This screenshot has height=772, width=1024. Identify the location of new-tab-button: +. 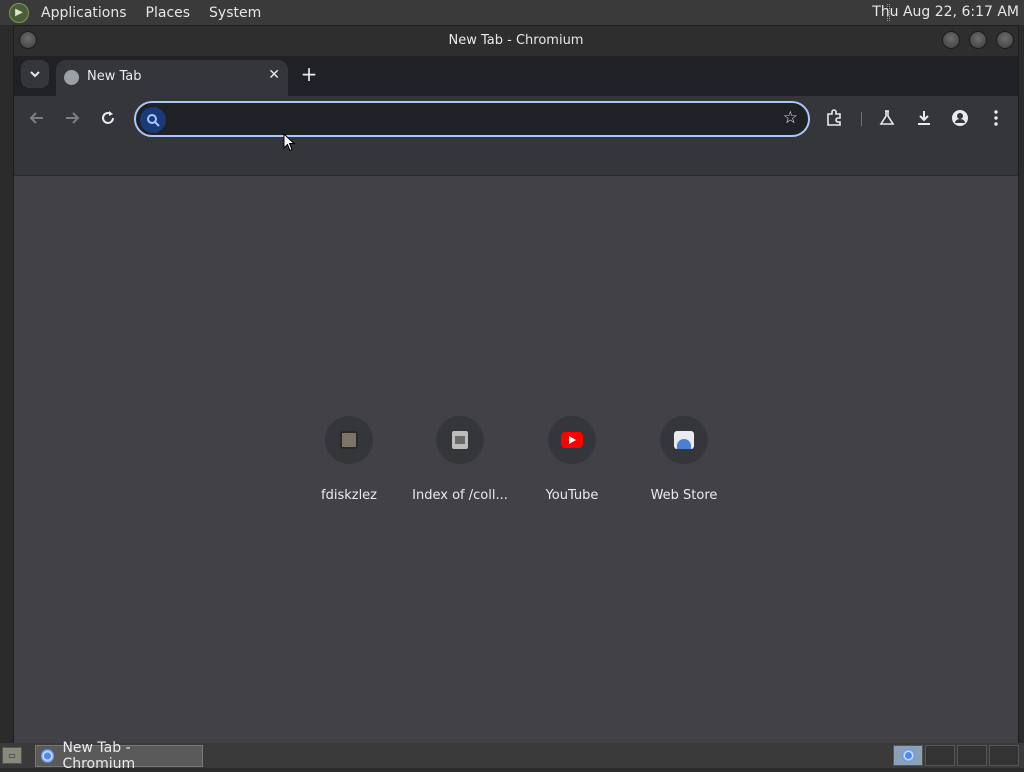
(309, 74).